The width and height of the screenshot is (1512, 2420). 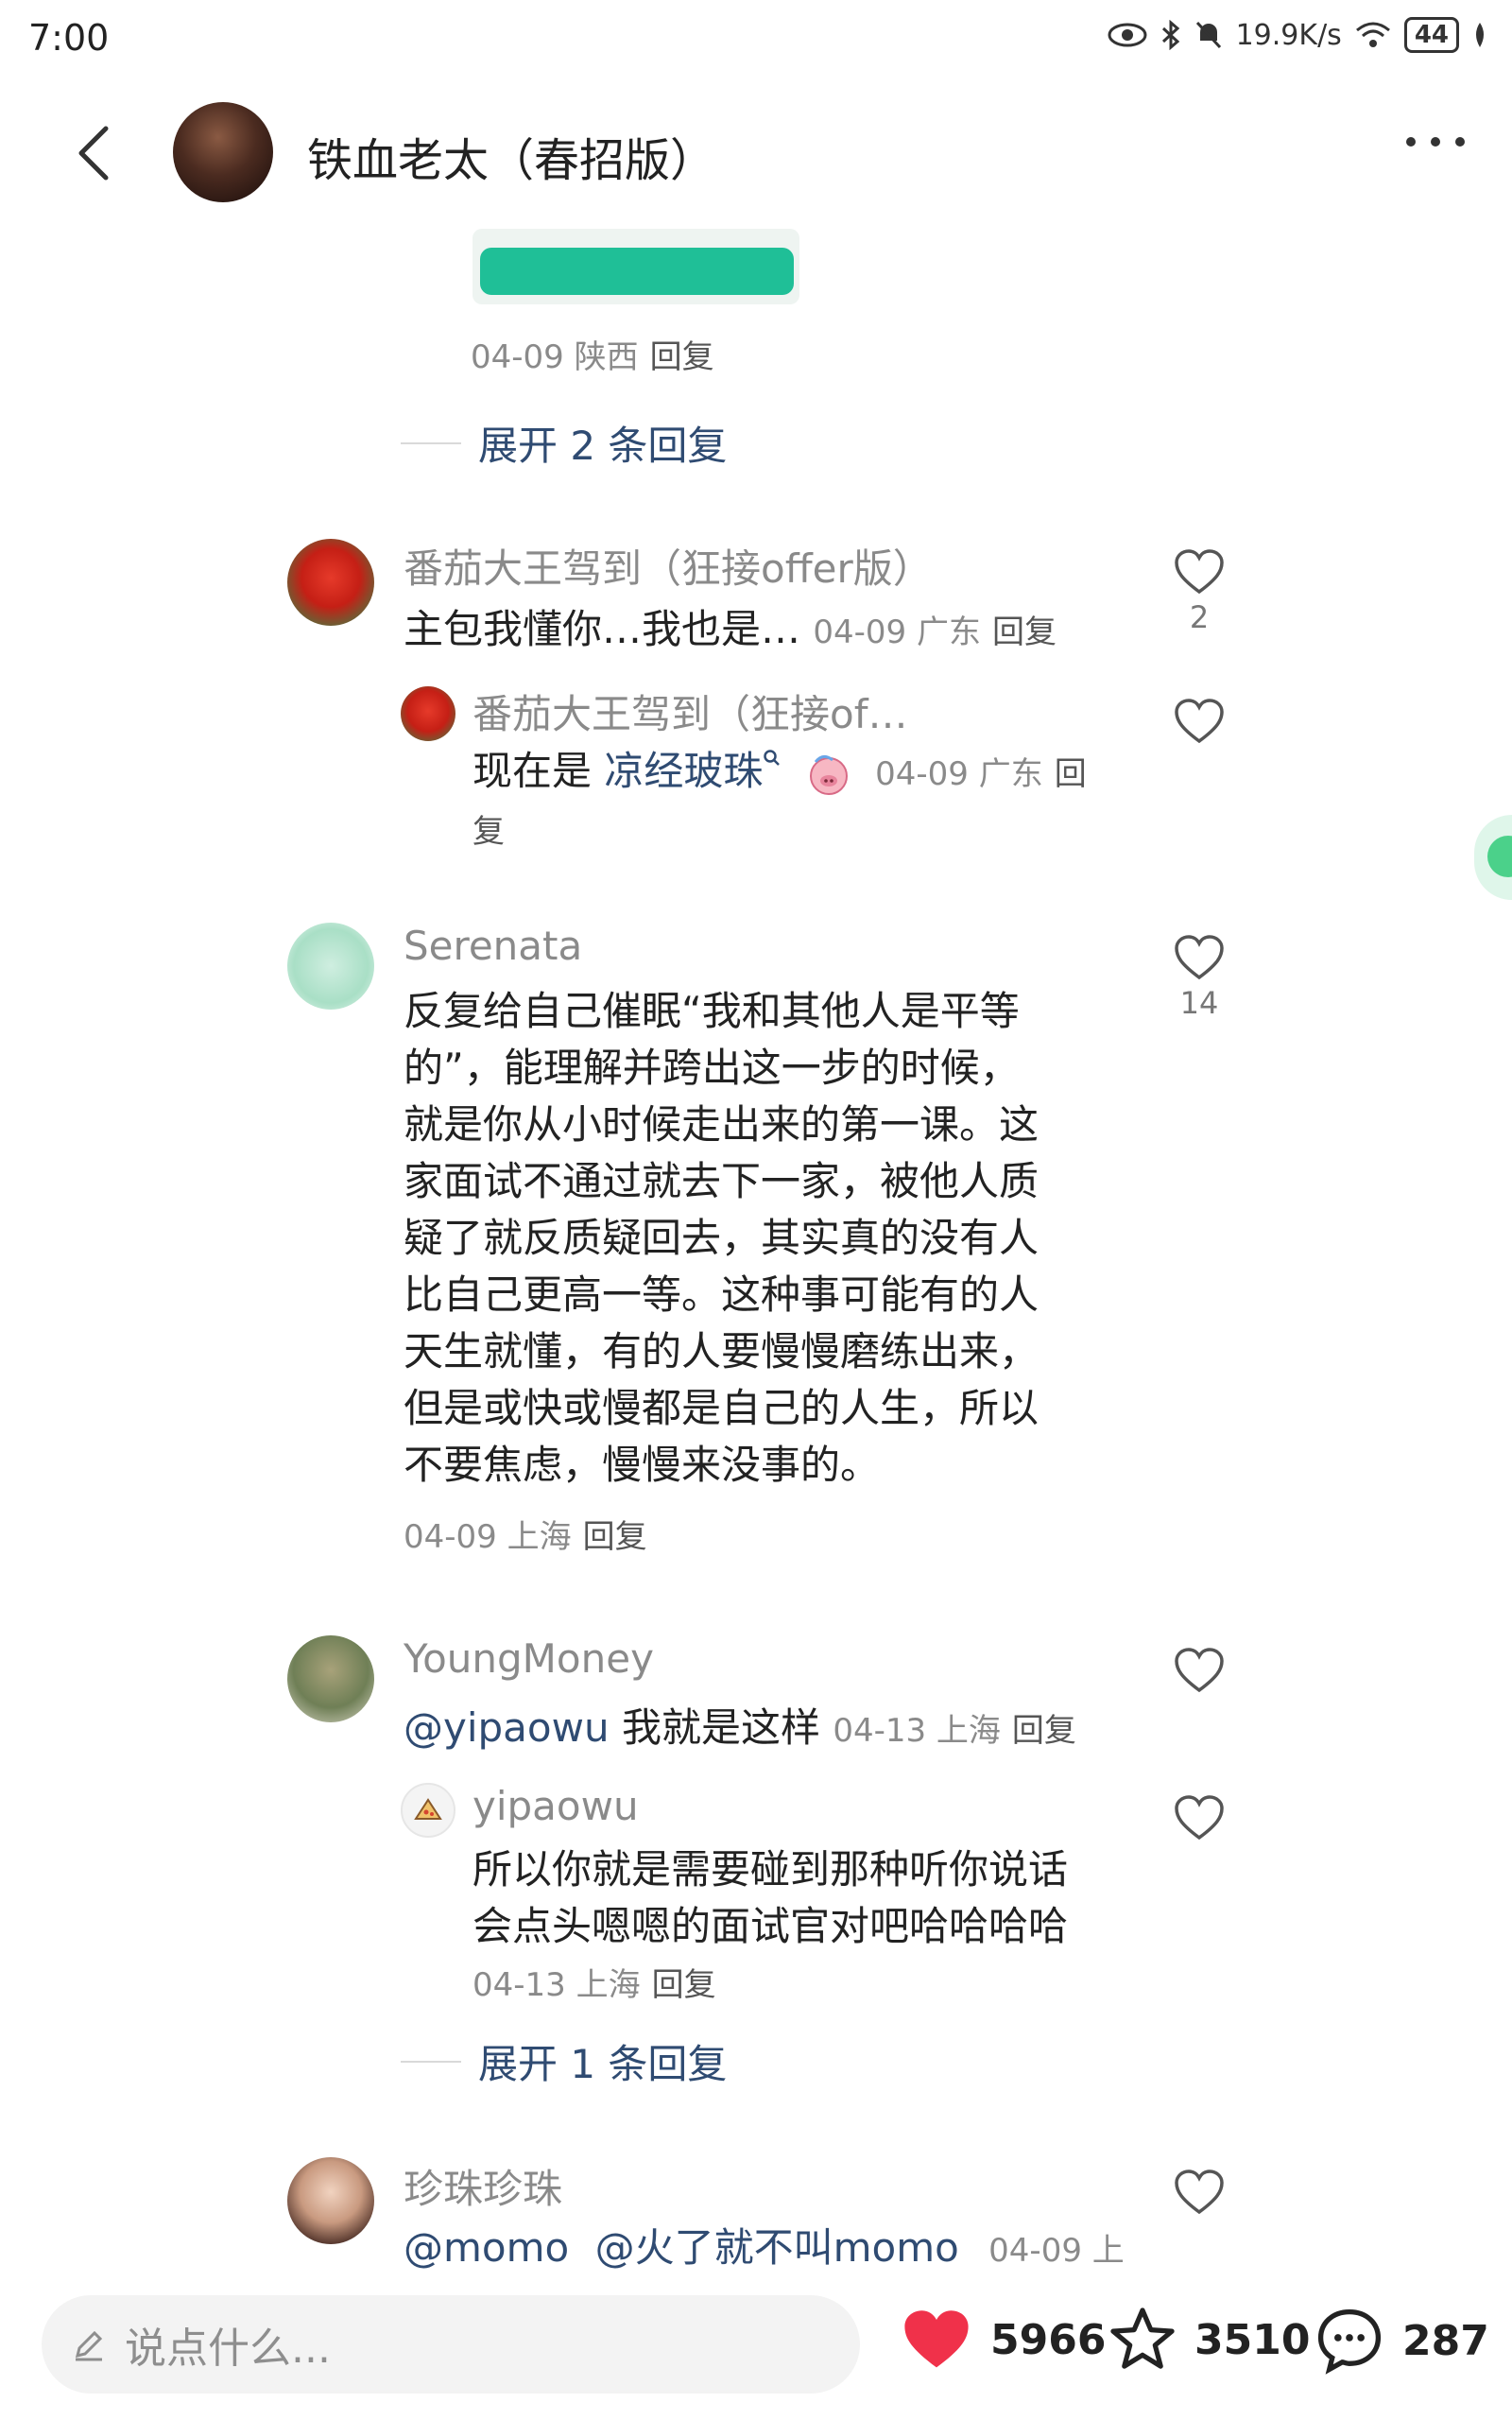 What do you see at coordinates (722, 1124) in the screenshot?
I see `comment-line: 就是你从小时候走出来的第一课。这` at bounding box center [722, 1124].